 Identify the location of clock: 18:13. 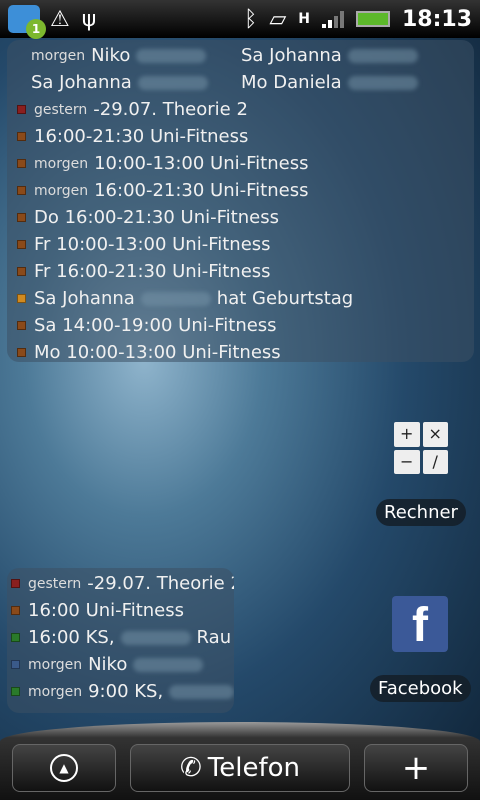
(436, 19).